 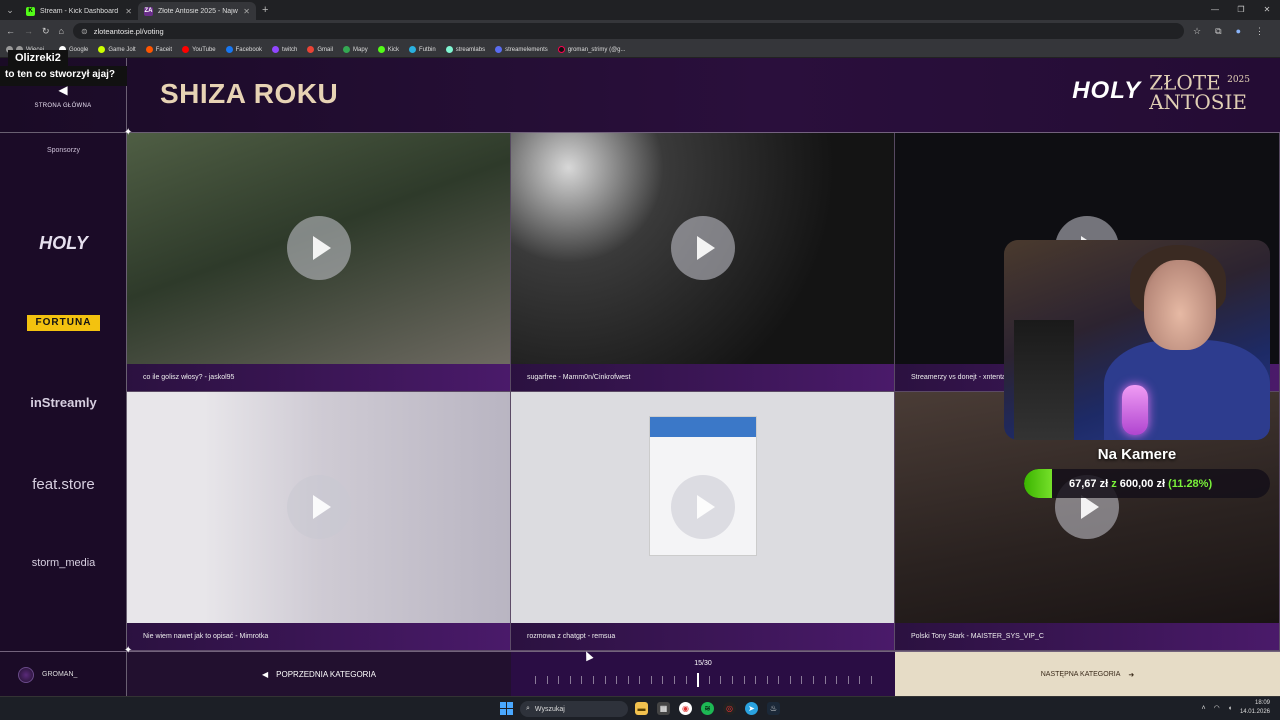 What do you see at coordinates (1137, 454) in the screenshot?
I see `webcam-goal-title: Na Kamere` at bounding box center [1137, 454].